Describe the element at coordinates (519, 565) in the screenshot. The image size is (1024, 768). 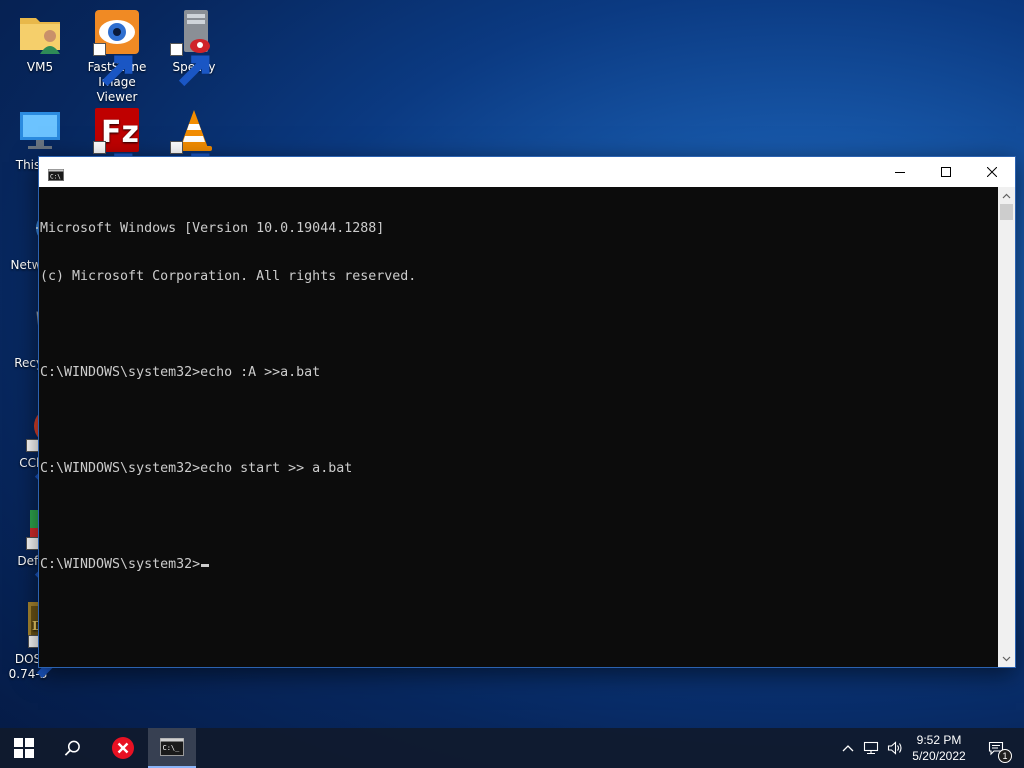
I see `console-prompt-line: C:\WINDOWS\system32>` at that location.